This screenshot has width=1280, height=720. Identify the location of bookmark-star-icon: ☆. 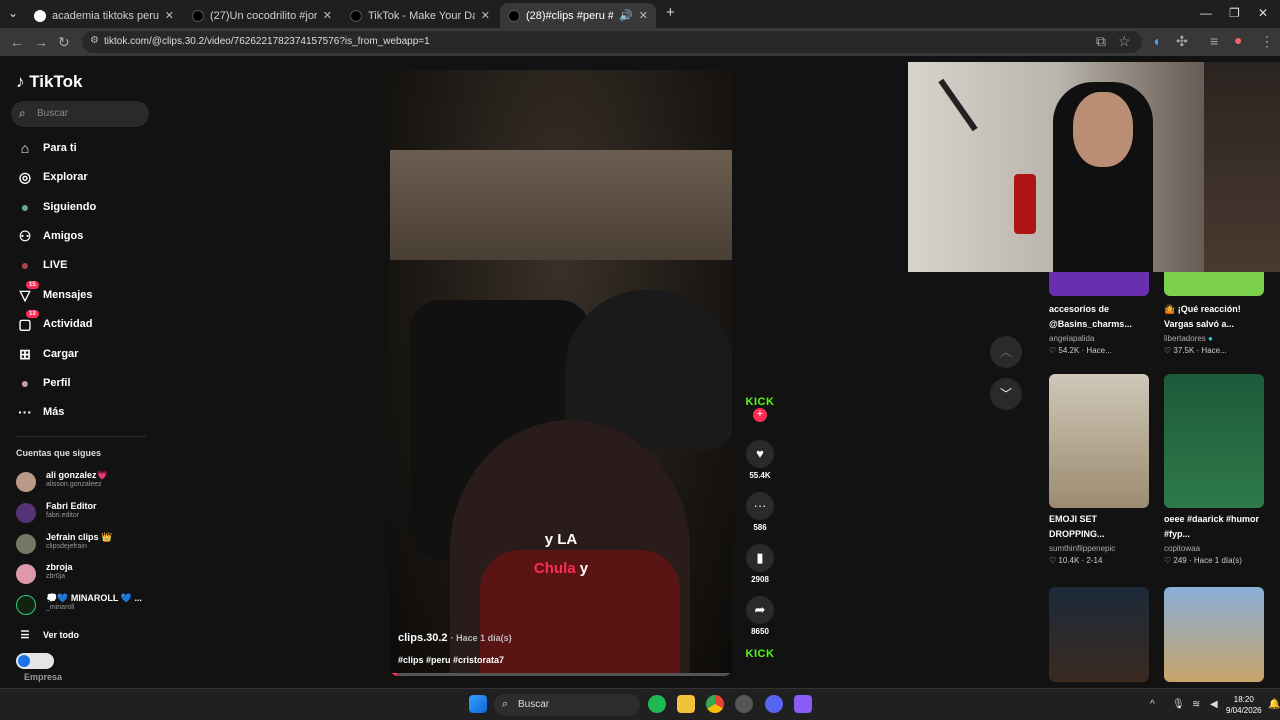
(1124, 41).